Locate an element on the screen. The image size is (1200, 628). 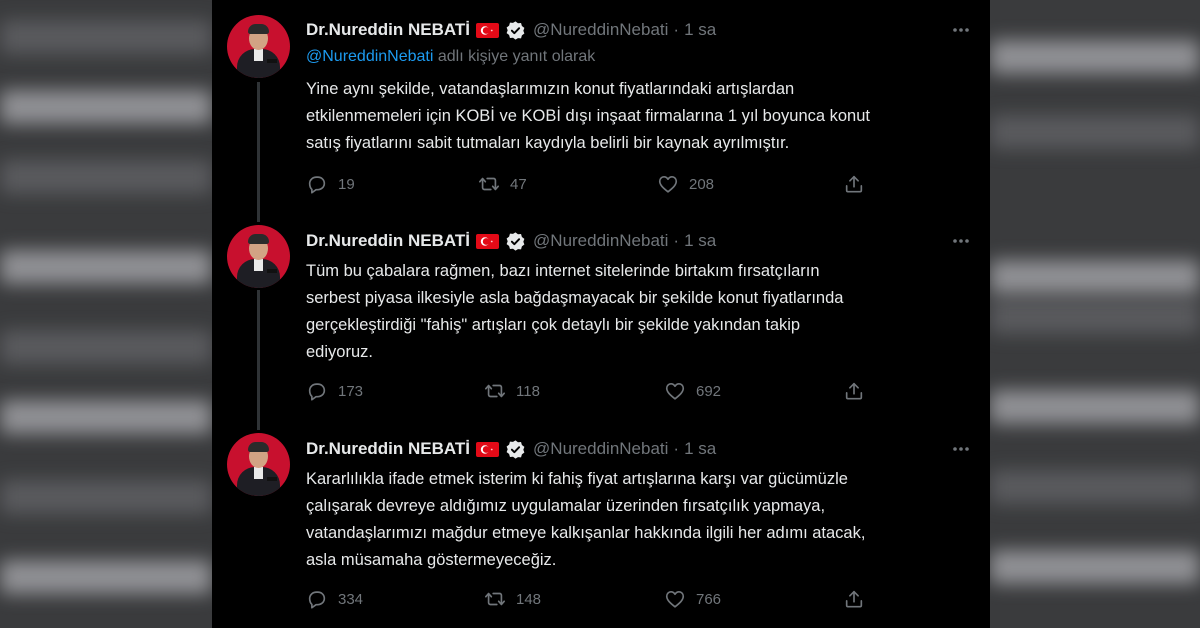
retweet-count: 118 is located at coordinates (528, 391).